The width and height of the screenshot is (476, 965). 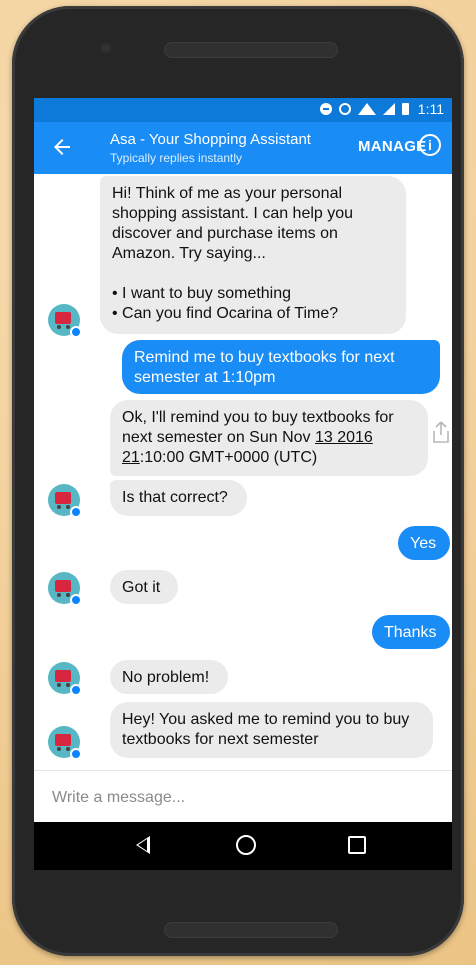 I want to click on message-line: Hi! Think of me as your personal, so click(x=227, y=193).